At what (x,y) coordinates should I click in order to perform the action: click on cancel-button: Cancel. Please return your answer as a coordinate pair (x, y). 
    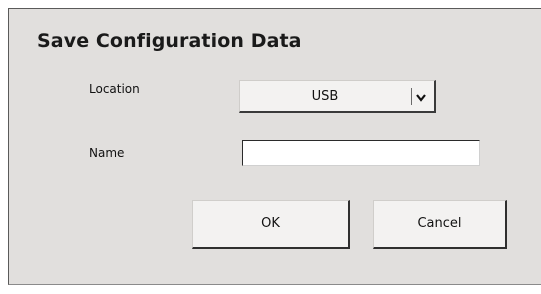
    Looking at the image, I should click on (440, 224).